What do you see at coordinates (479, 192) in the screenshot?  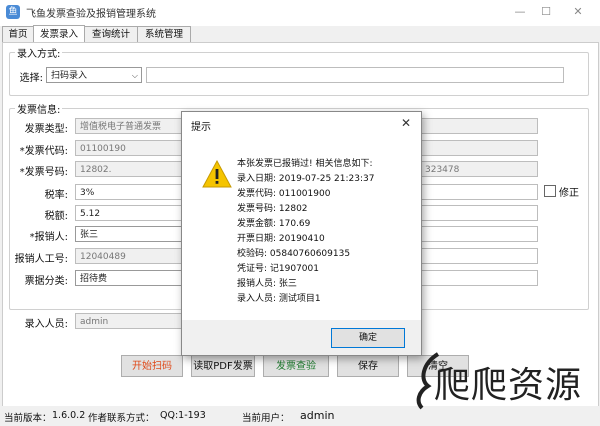 I see `amount-field` at bounding box center [479, 192].